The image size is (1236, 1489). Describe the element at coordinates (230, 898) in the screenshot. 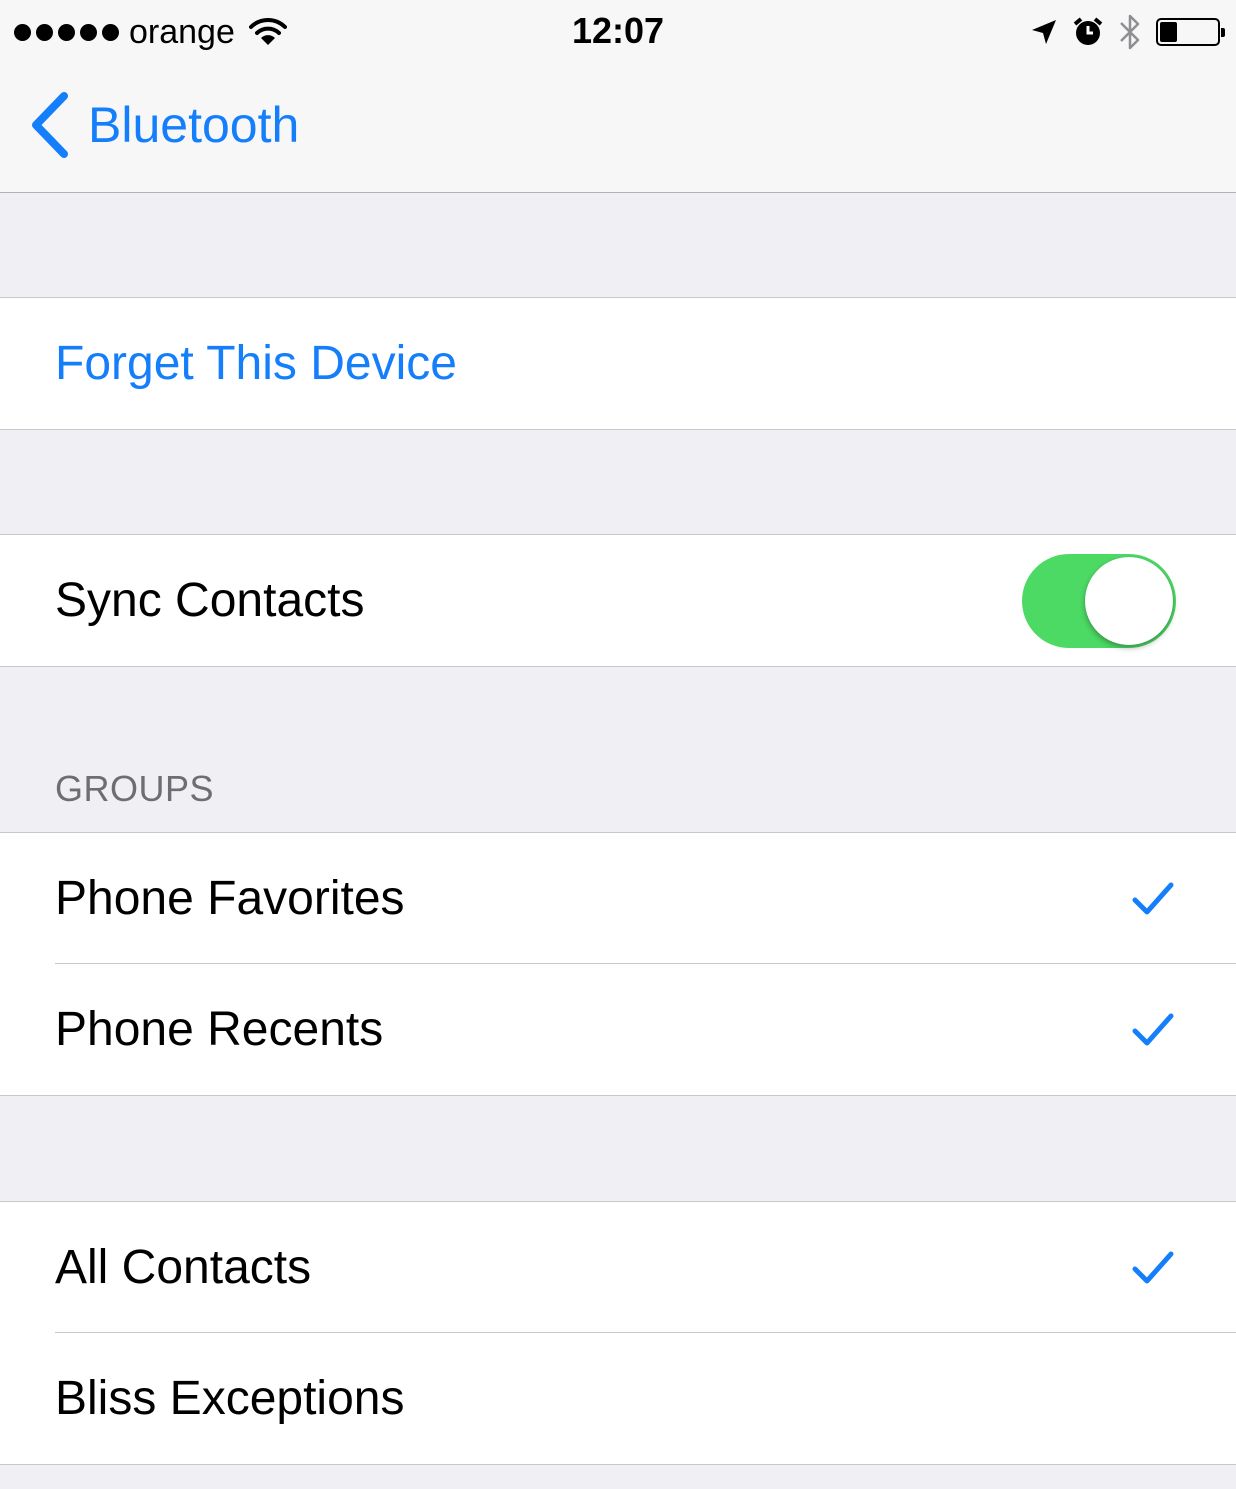

I see `list-item-label: Phone Favorites` at that location.